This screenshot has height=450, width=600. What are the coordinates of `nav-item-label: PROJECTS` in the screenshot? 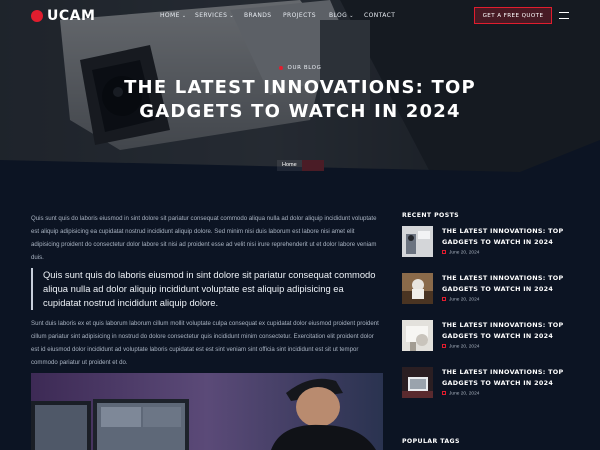 It's located at (299, 15).